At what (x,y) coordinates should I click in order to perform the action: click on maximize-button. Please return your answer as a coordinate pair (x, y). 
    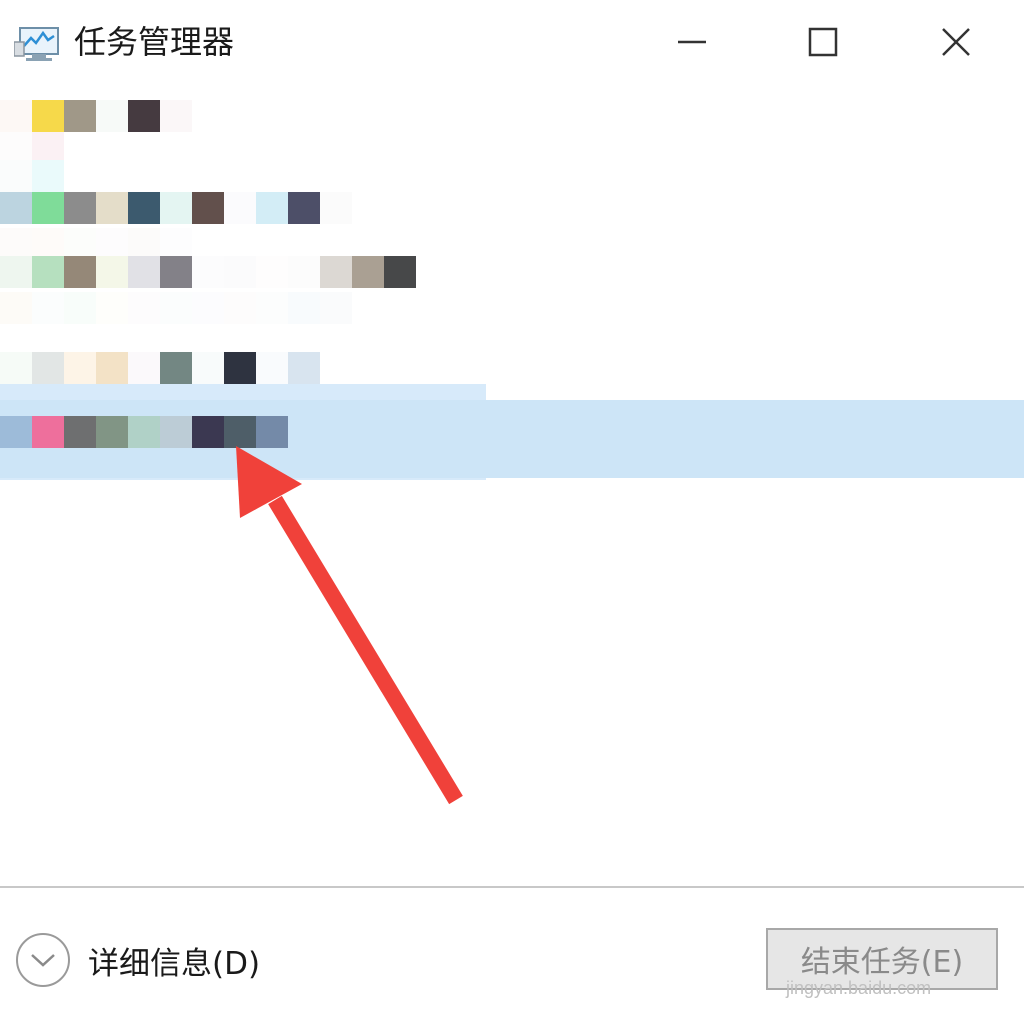
    Looking at the image, I should click on (823, 42).